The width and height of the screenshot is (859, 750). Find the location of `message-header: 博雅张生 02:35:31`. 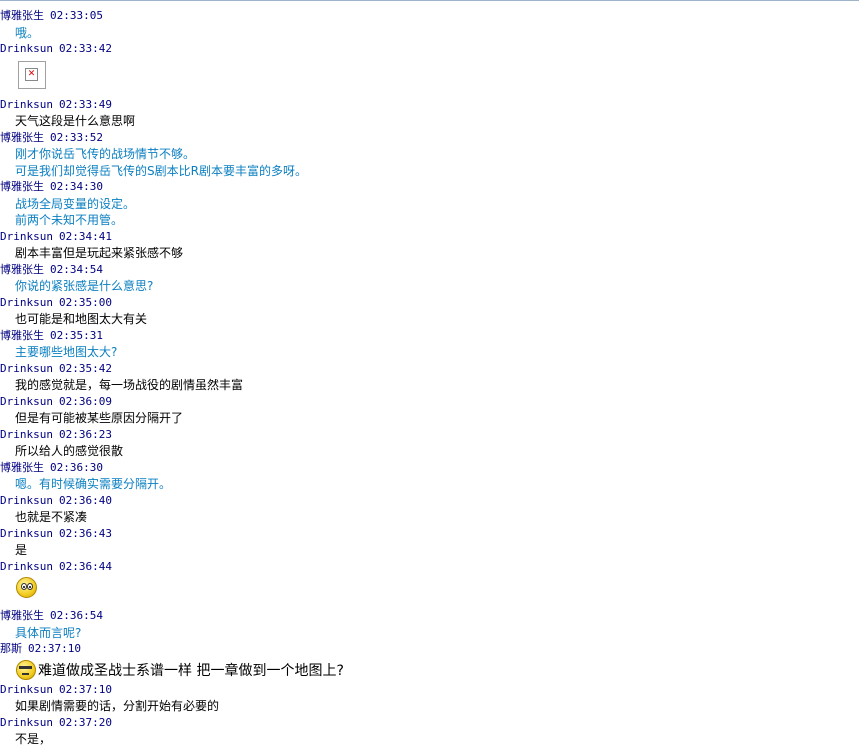

message-header: 博雅张生 02:35:31 is located at coordinates (429, 336).